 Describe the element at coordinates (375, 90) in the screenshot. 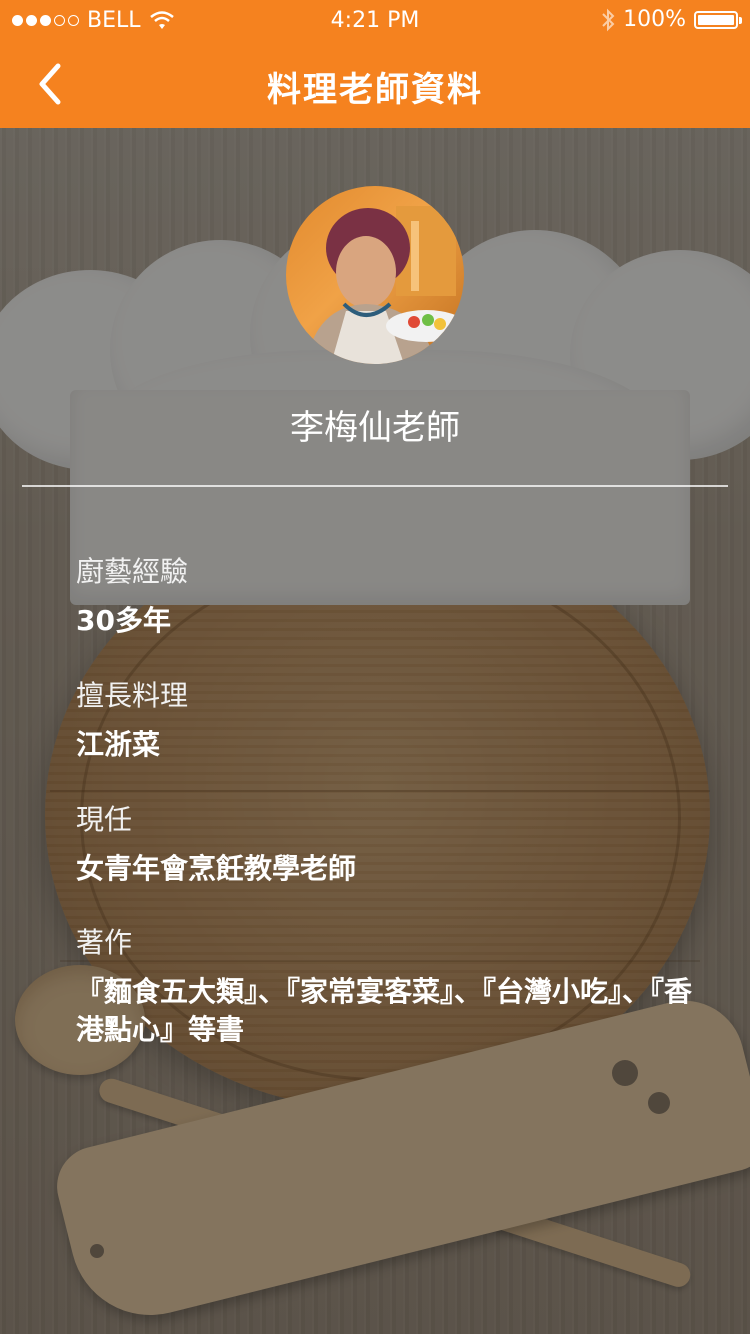

I see `page-title: 料理老師資料` at that location.